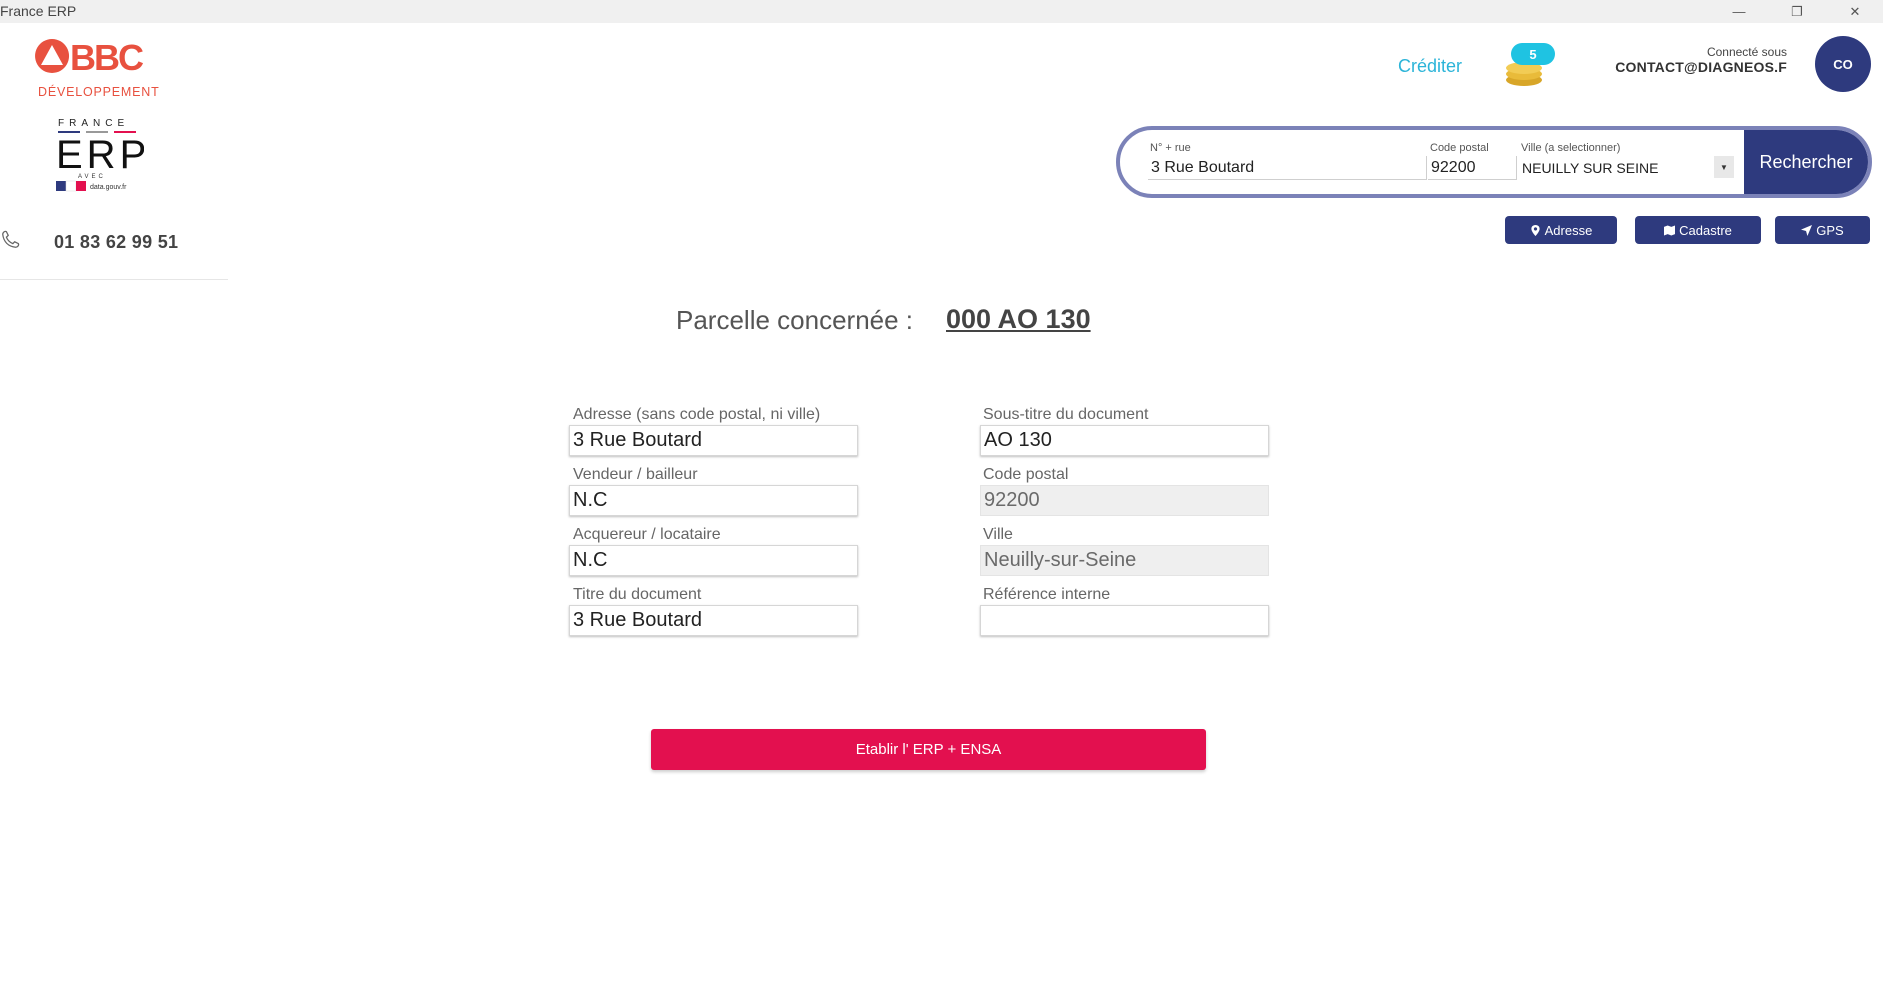 This screenshot has width=1883, height=982. I want to click on map-icon, so click(1670, 230).